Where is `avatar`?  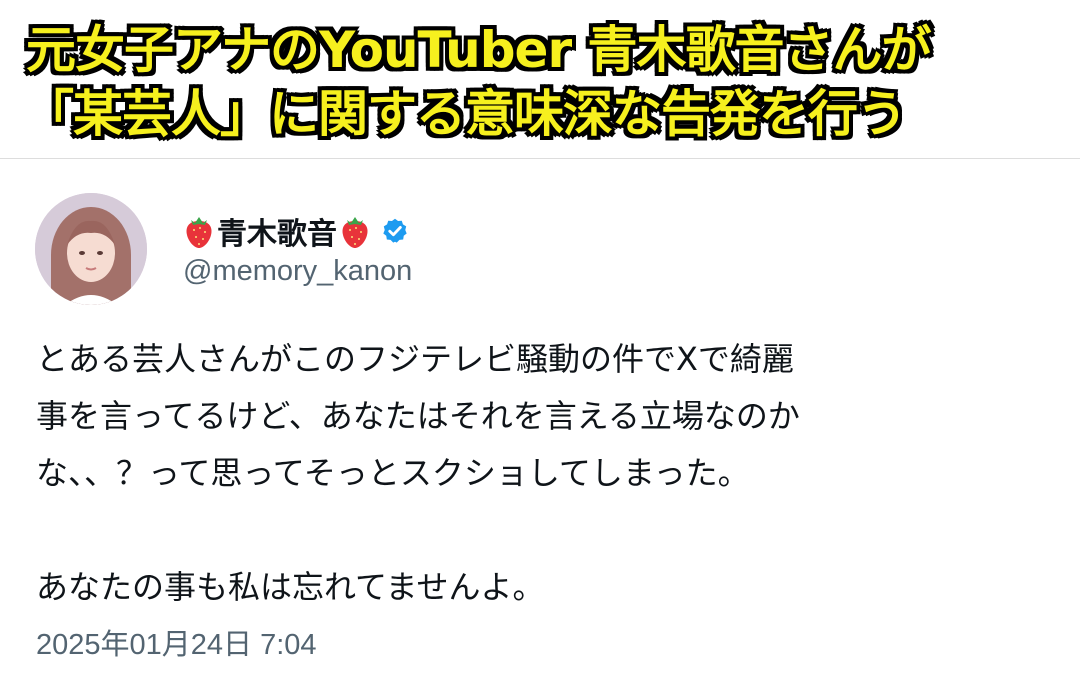 avatar is located at coordinates (91, 249).